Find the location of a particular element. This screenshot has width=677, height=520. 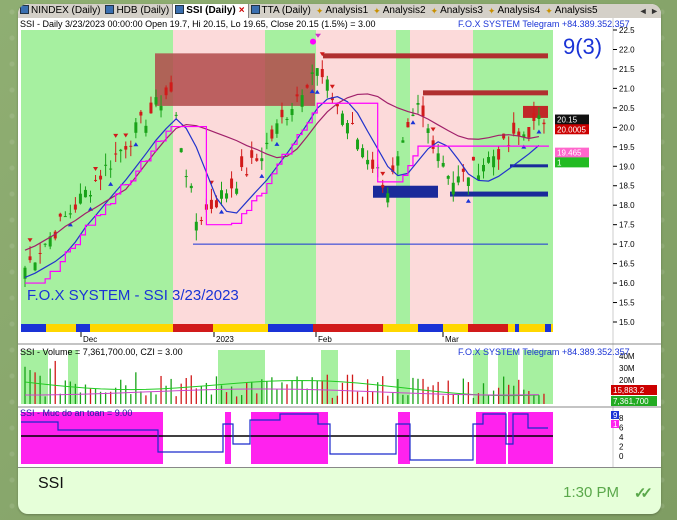

safety-panel-title: SSI - Muc do an toan = 9.00 is located at coordinates (76, 413).